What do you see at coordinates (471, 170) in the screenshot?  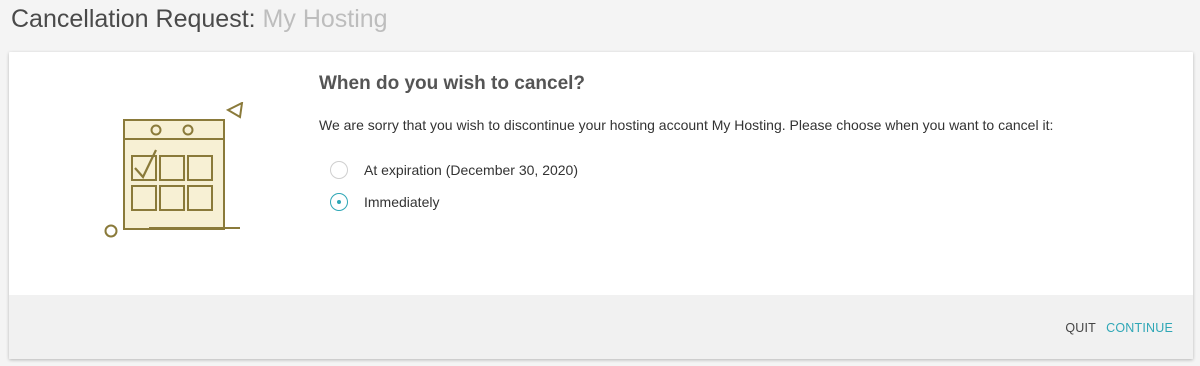 I see `option-label: At expiration (December 30, 2020)` at bounding box center [471, 170].